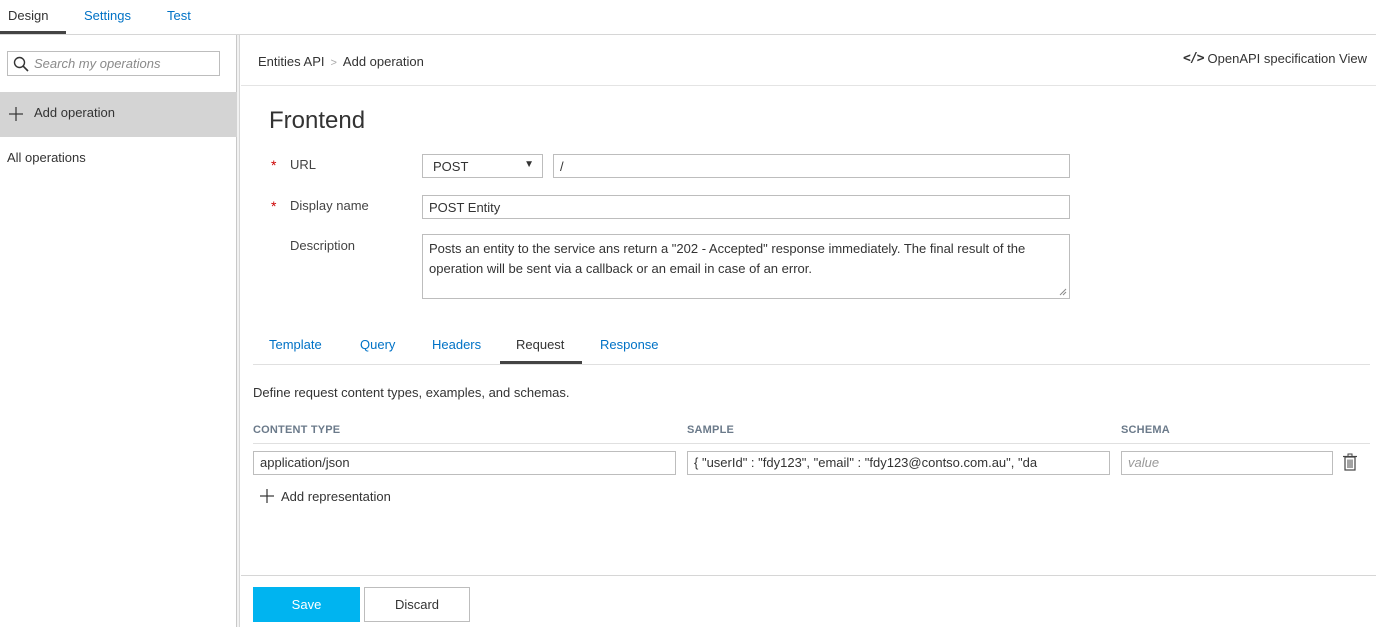 This screenshot has height=627, width=1376. What do you see at coordinates (317, 120) in the screenshot?
I see `page-title: Frontend` at bounding box center [317, 120].